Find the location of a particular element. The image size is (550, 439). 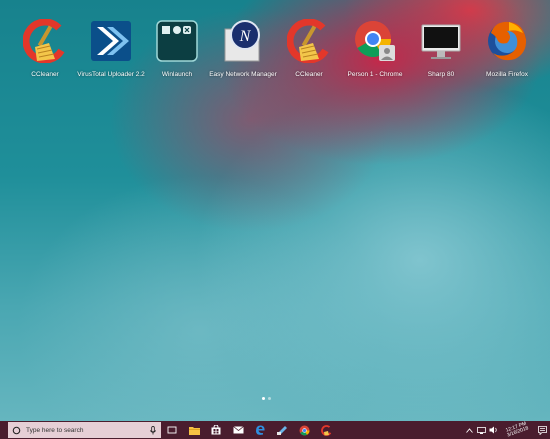

app-mozilla-firefox: Mozilla Firefox is located at coordinates (507, 48).